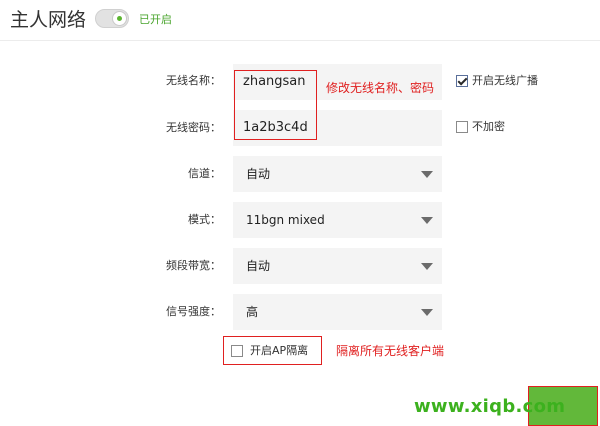 This screenshot has width=600, height=426. Describe the element at coordinates (48, 20) in the screenshot. I see `page-title: 主人网络` at that location.